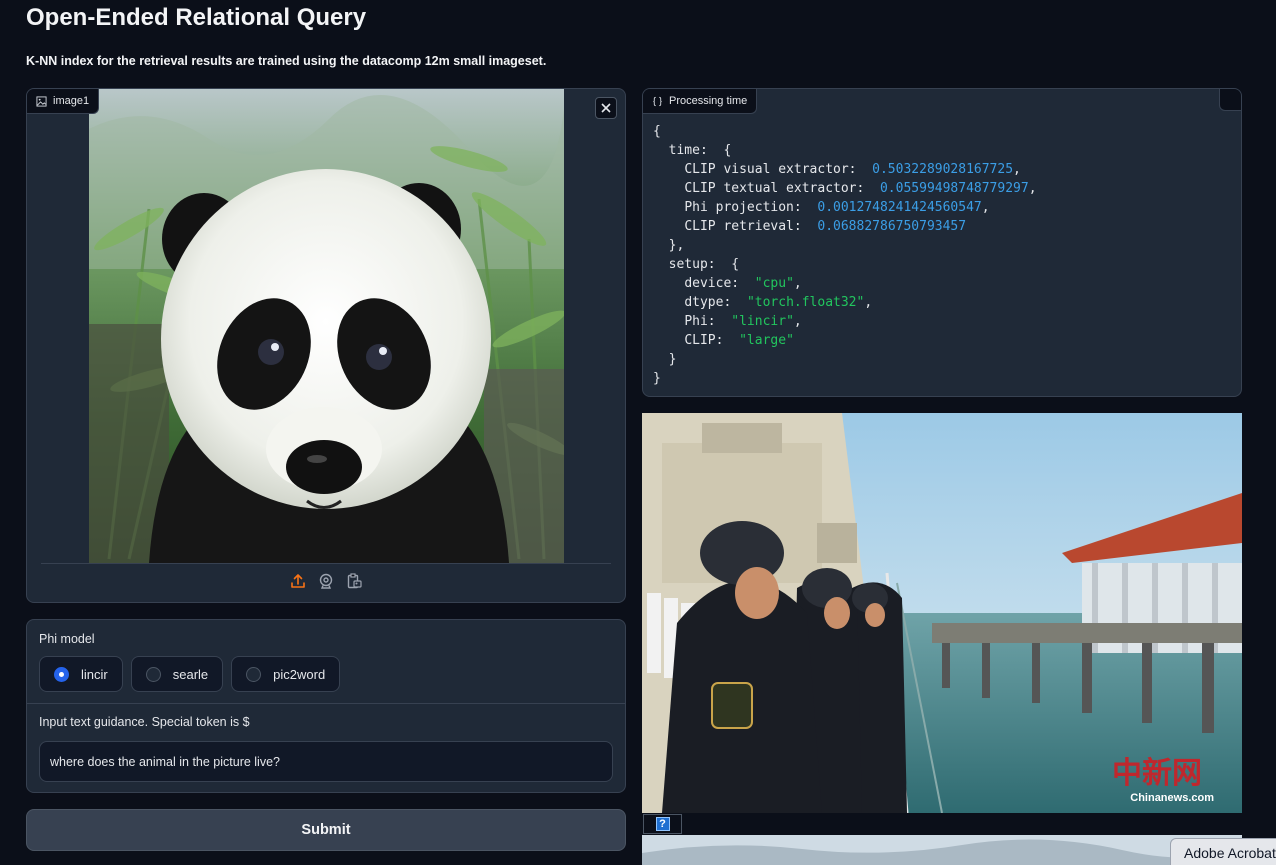 This screenshot has width=1276, height=865. I want to click on webcam-button, so click(326, 581).